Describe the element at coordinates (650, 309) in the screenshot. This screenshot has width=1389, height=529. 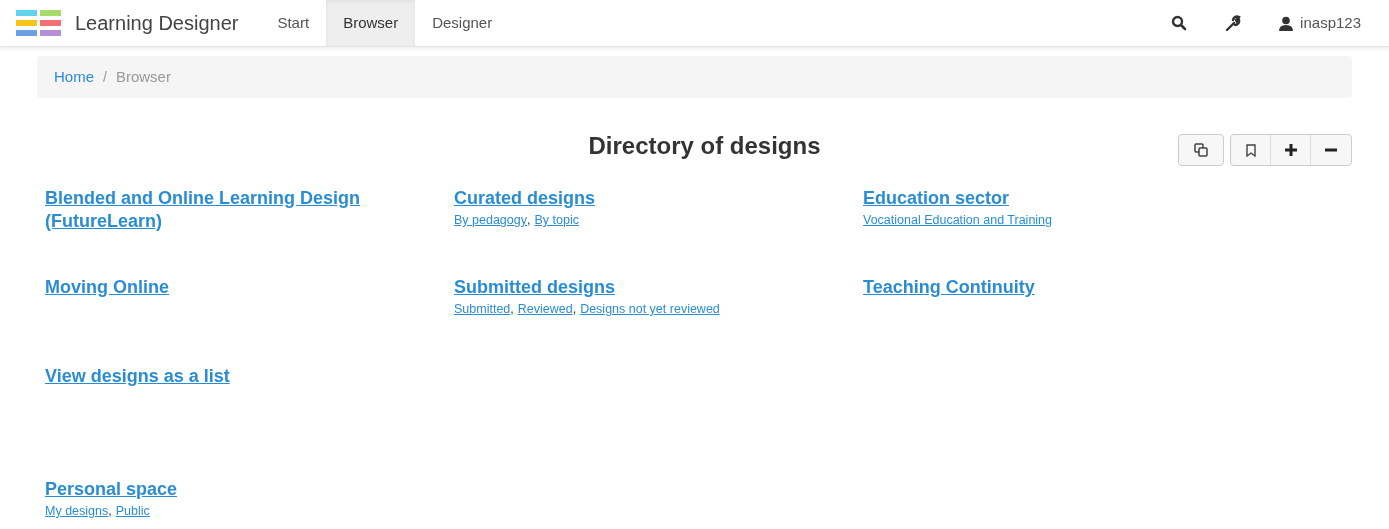
I see `sub-link: Designs not yet reviewed` at that location.